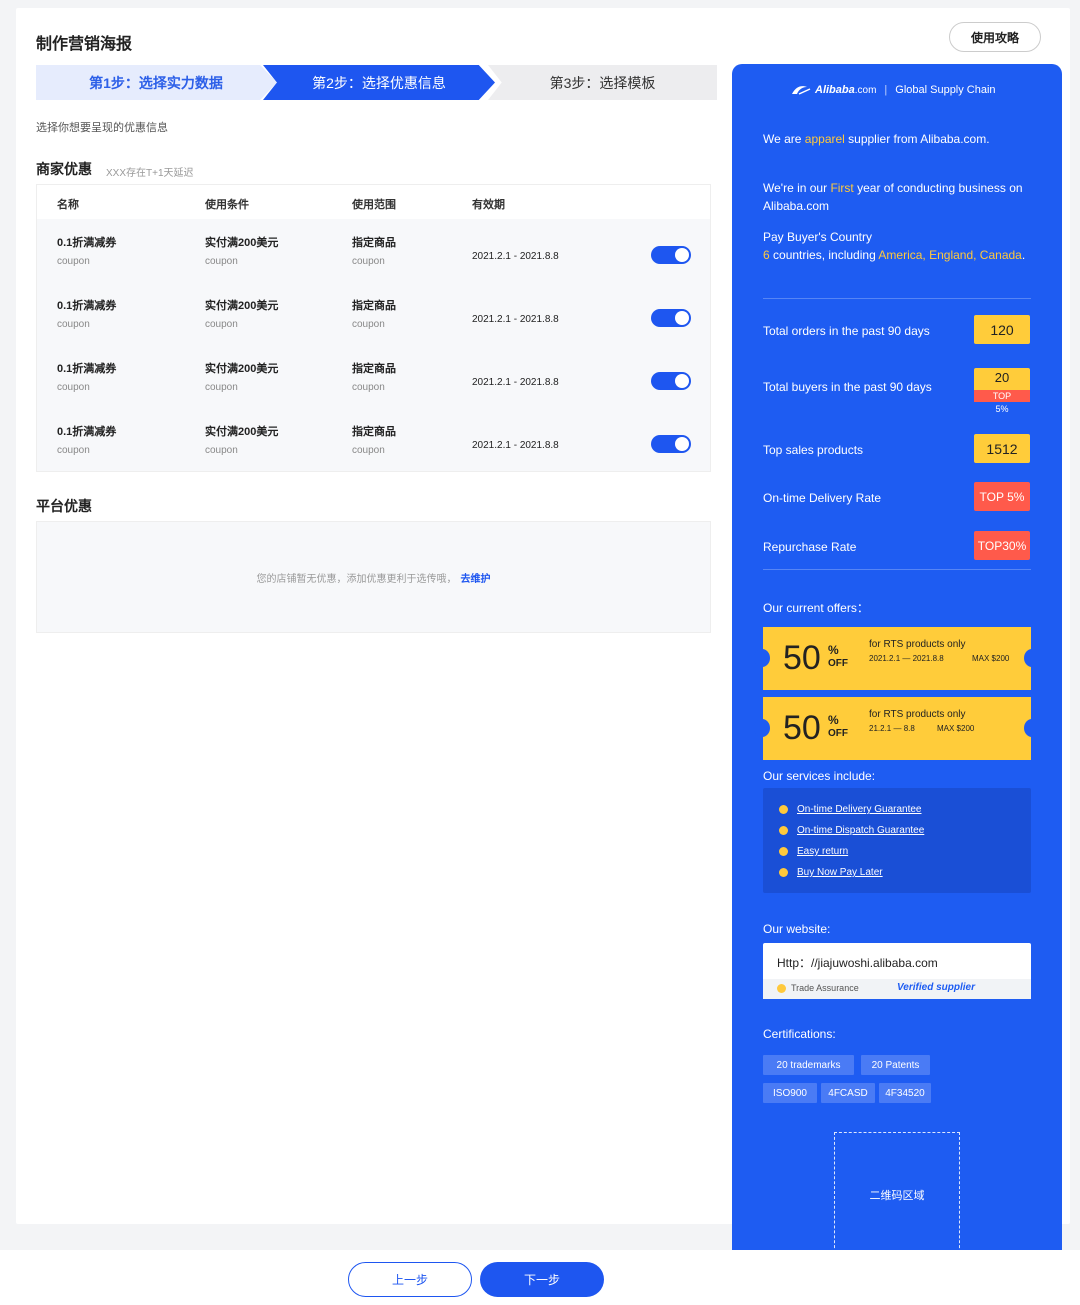 The height and width of the screenshot is (1305, 1080). What do you see at coordinates (810, 547) in the screenshot?
I see `repurchase-label: Repurchase Rate` at bounding box center [810, 547].